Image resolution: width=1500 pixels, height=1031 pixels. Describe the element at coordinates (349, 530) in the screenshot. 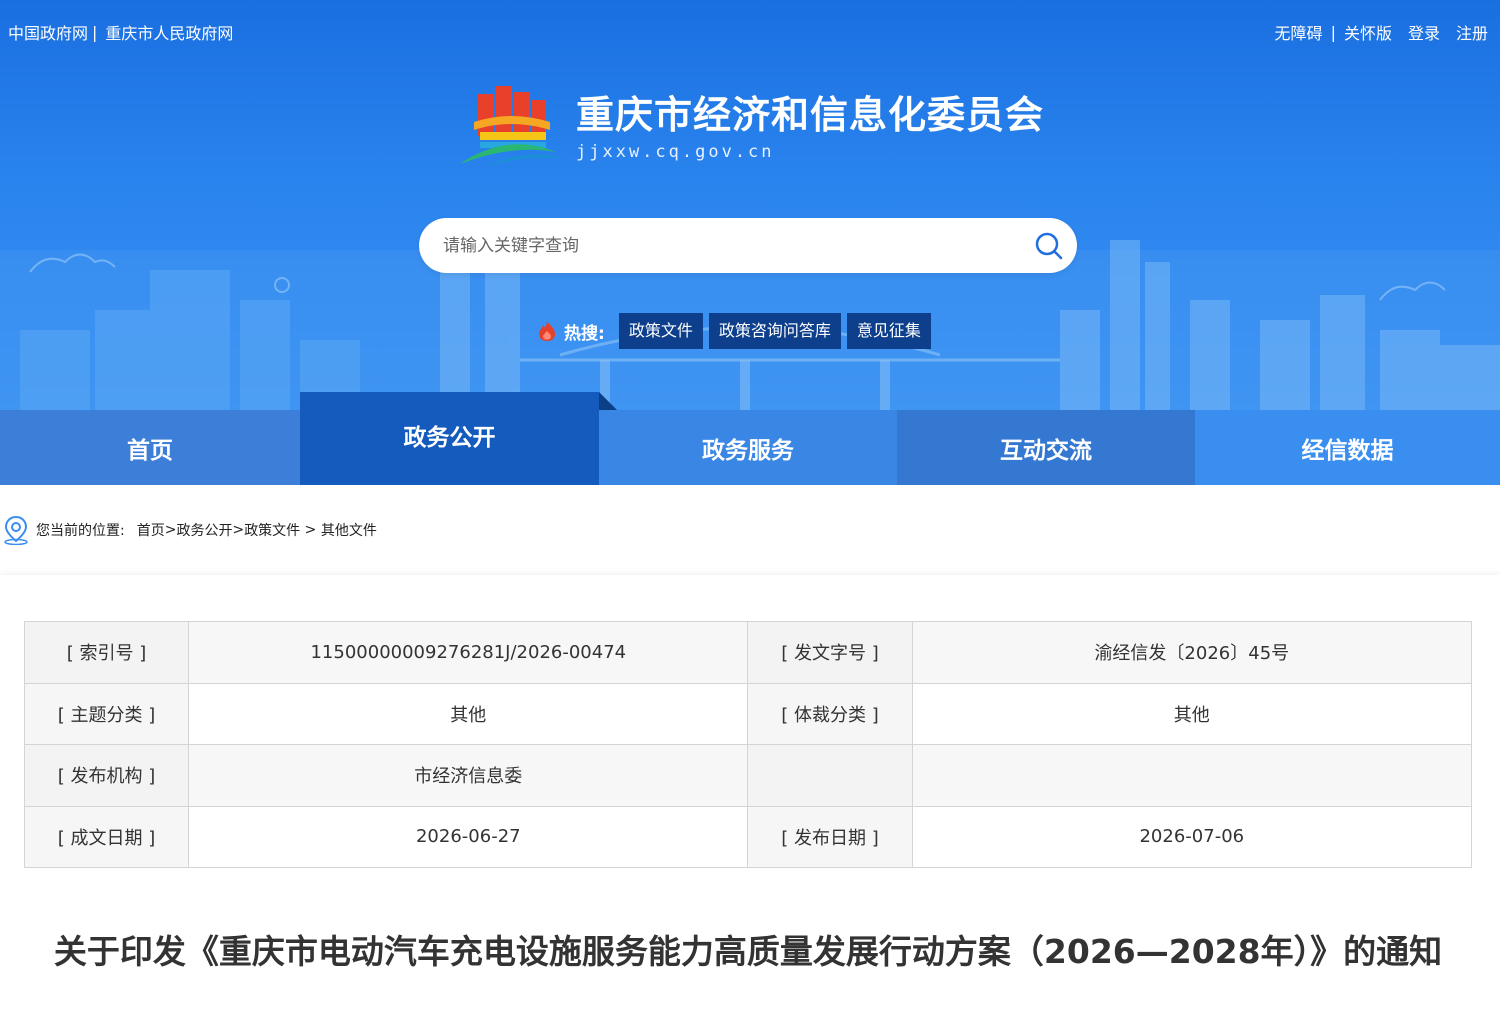

I see `breadcrumb-other-files: 其他文件` at that location.